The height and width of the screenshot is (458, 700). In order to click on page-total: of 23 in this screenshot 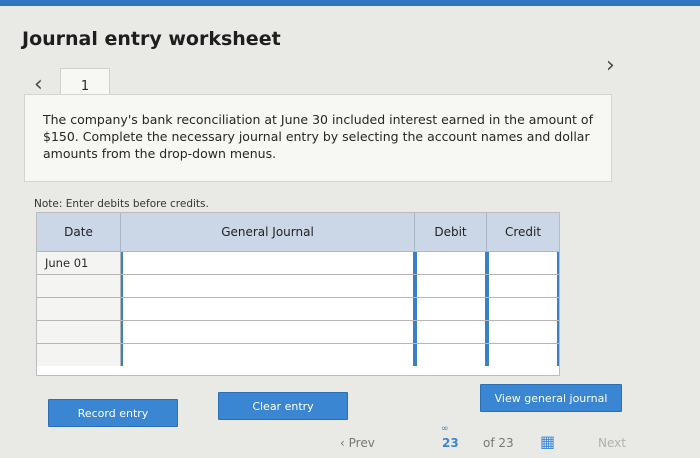, I will do `click(498, 443)`.